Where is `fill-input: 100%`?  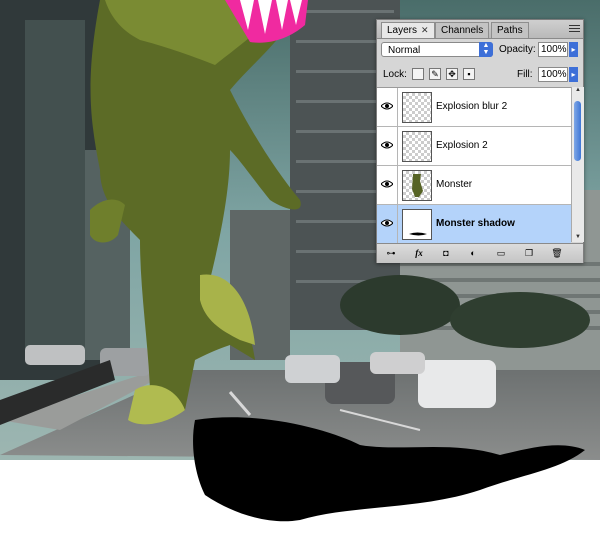
fill-input: 100% is located at coordinates (553, 74).